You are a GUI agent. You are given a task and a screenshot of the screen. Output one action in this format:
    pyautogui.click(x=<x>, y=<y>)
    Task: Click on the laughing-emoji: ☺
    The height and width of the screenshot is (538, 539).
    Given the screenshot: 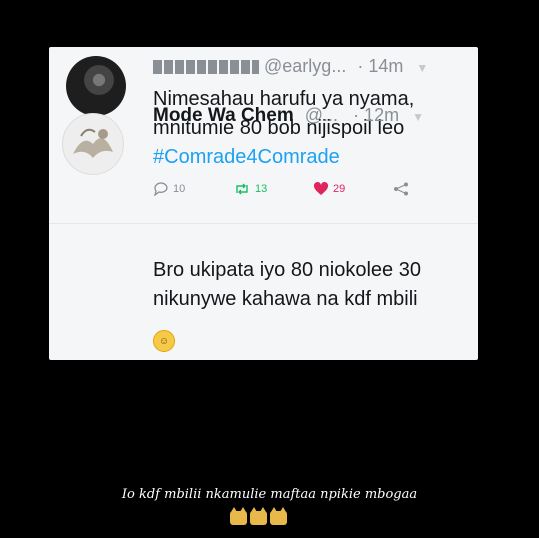 What is the action you would take?
    pyautogui.click(x=164, y=341)
    